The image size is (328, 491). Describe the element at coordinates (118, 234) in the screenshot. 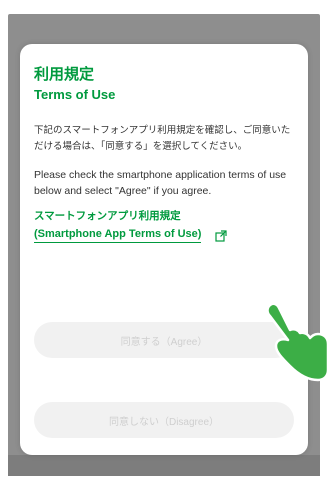

I see `terms-link-en: (Smartphone App Terms of Use)` at that location.